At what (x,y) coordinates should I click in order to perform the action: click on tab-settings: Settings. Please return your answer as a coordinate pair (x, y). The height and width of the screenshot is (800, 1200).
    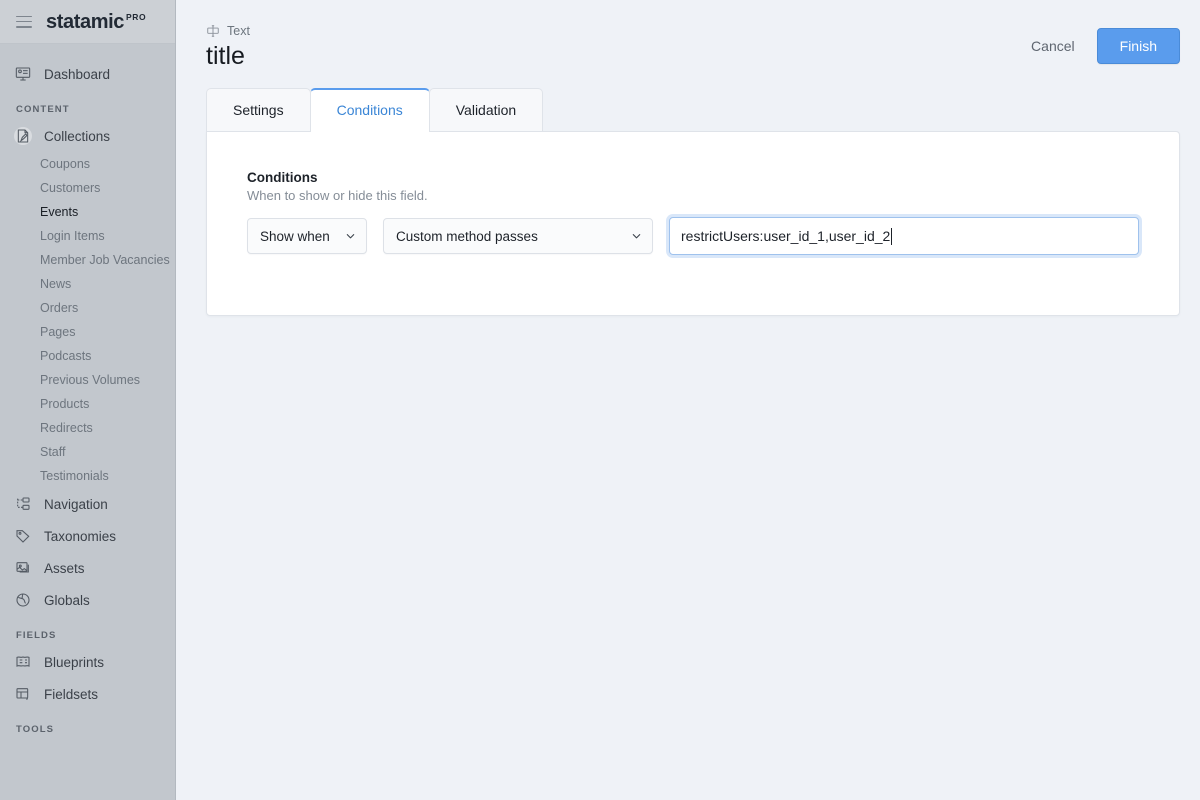
    Looking at the image, I should click on (258, 109).